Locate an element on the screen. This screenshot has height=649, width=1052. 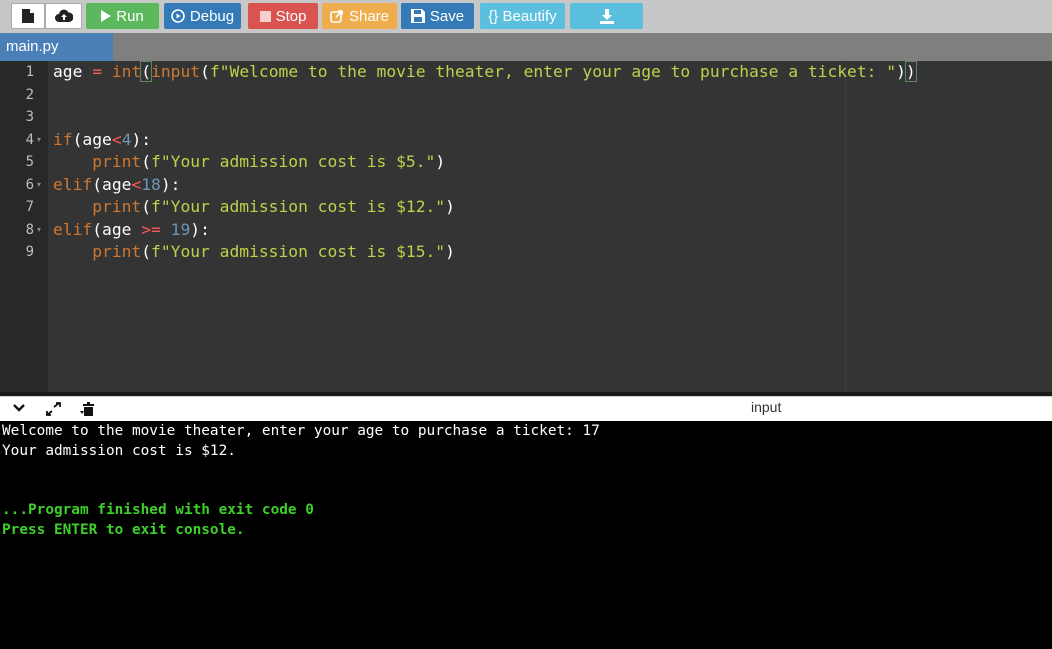
play-icon is located at coordinates (106, 16).